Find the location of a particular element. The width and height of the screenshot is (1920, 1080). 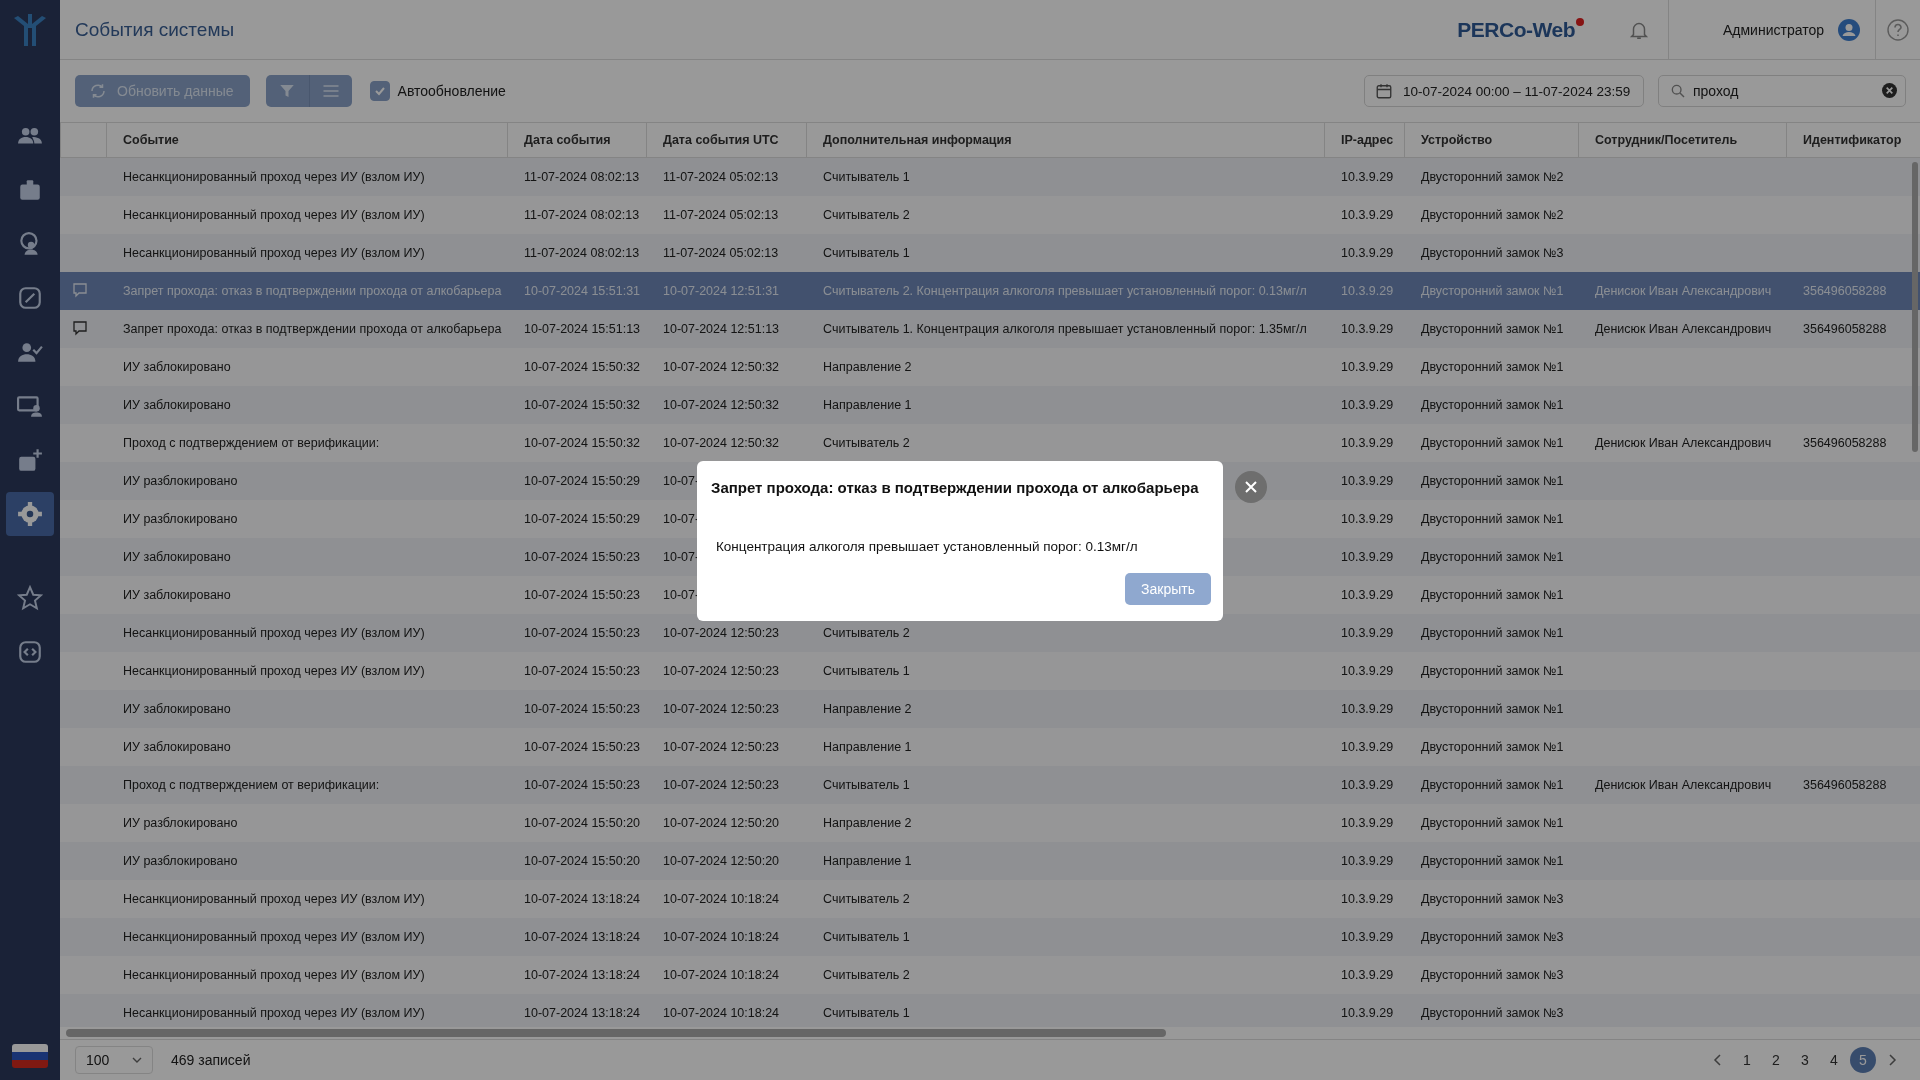

date-cell-text: 10-07-2024 15:51:31 is located at coordinates (582, 291).